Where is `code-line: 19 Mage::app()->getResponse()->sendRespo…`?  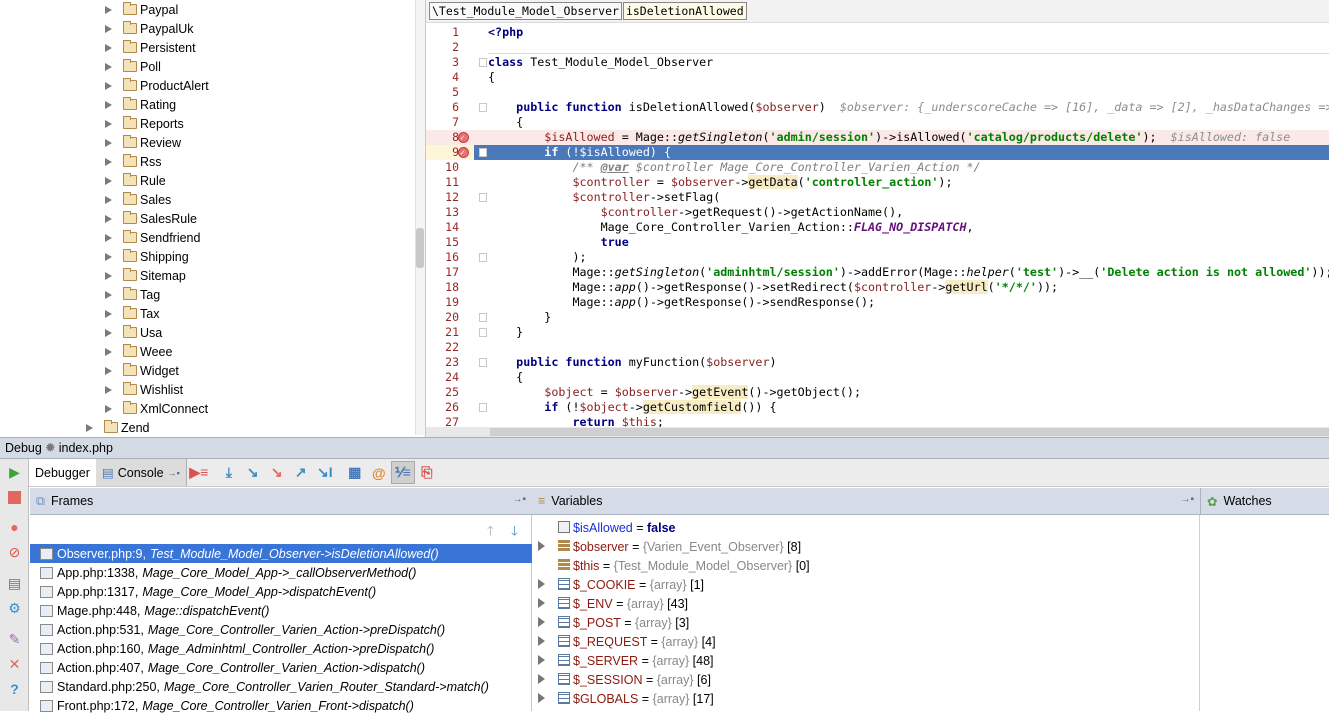
code-line: 19 Mage::app()->getResponse()->sendRespo… is located at coordinates (877, 302).